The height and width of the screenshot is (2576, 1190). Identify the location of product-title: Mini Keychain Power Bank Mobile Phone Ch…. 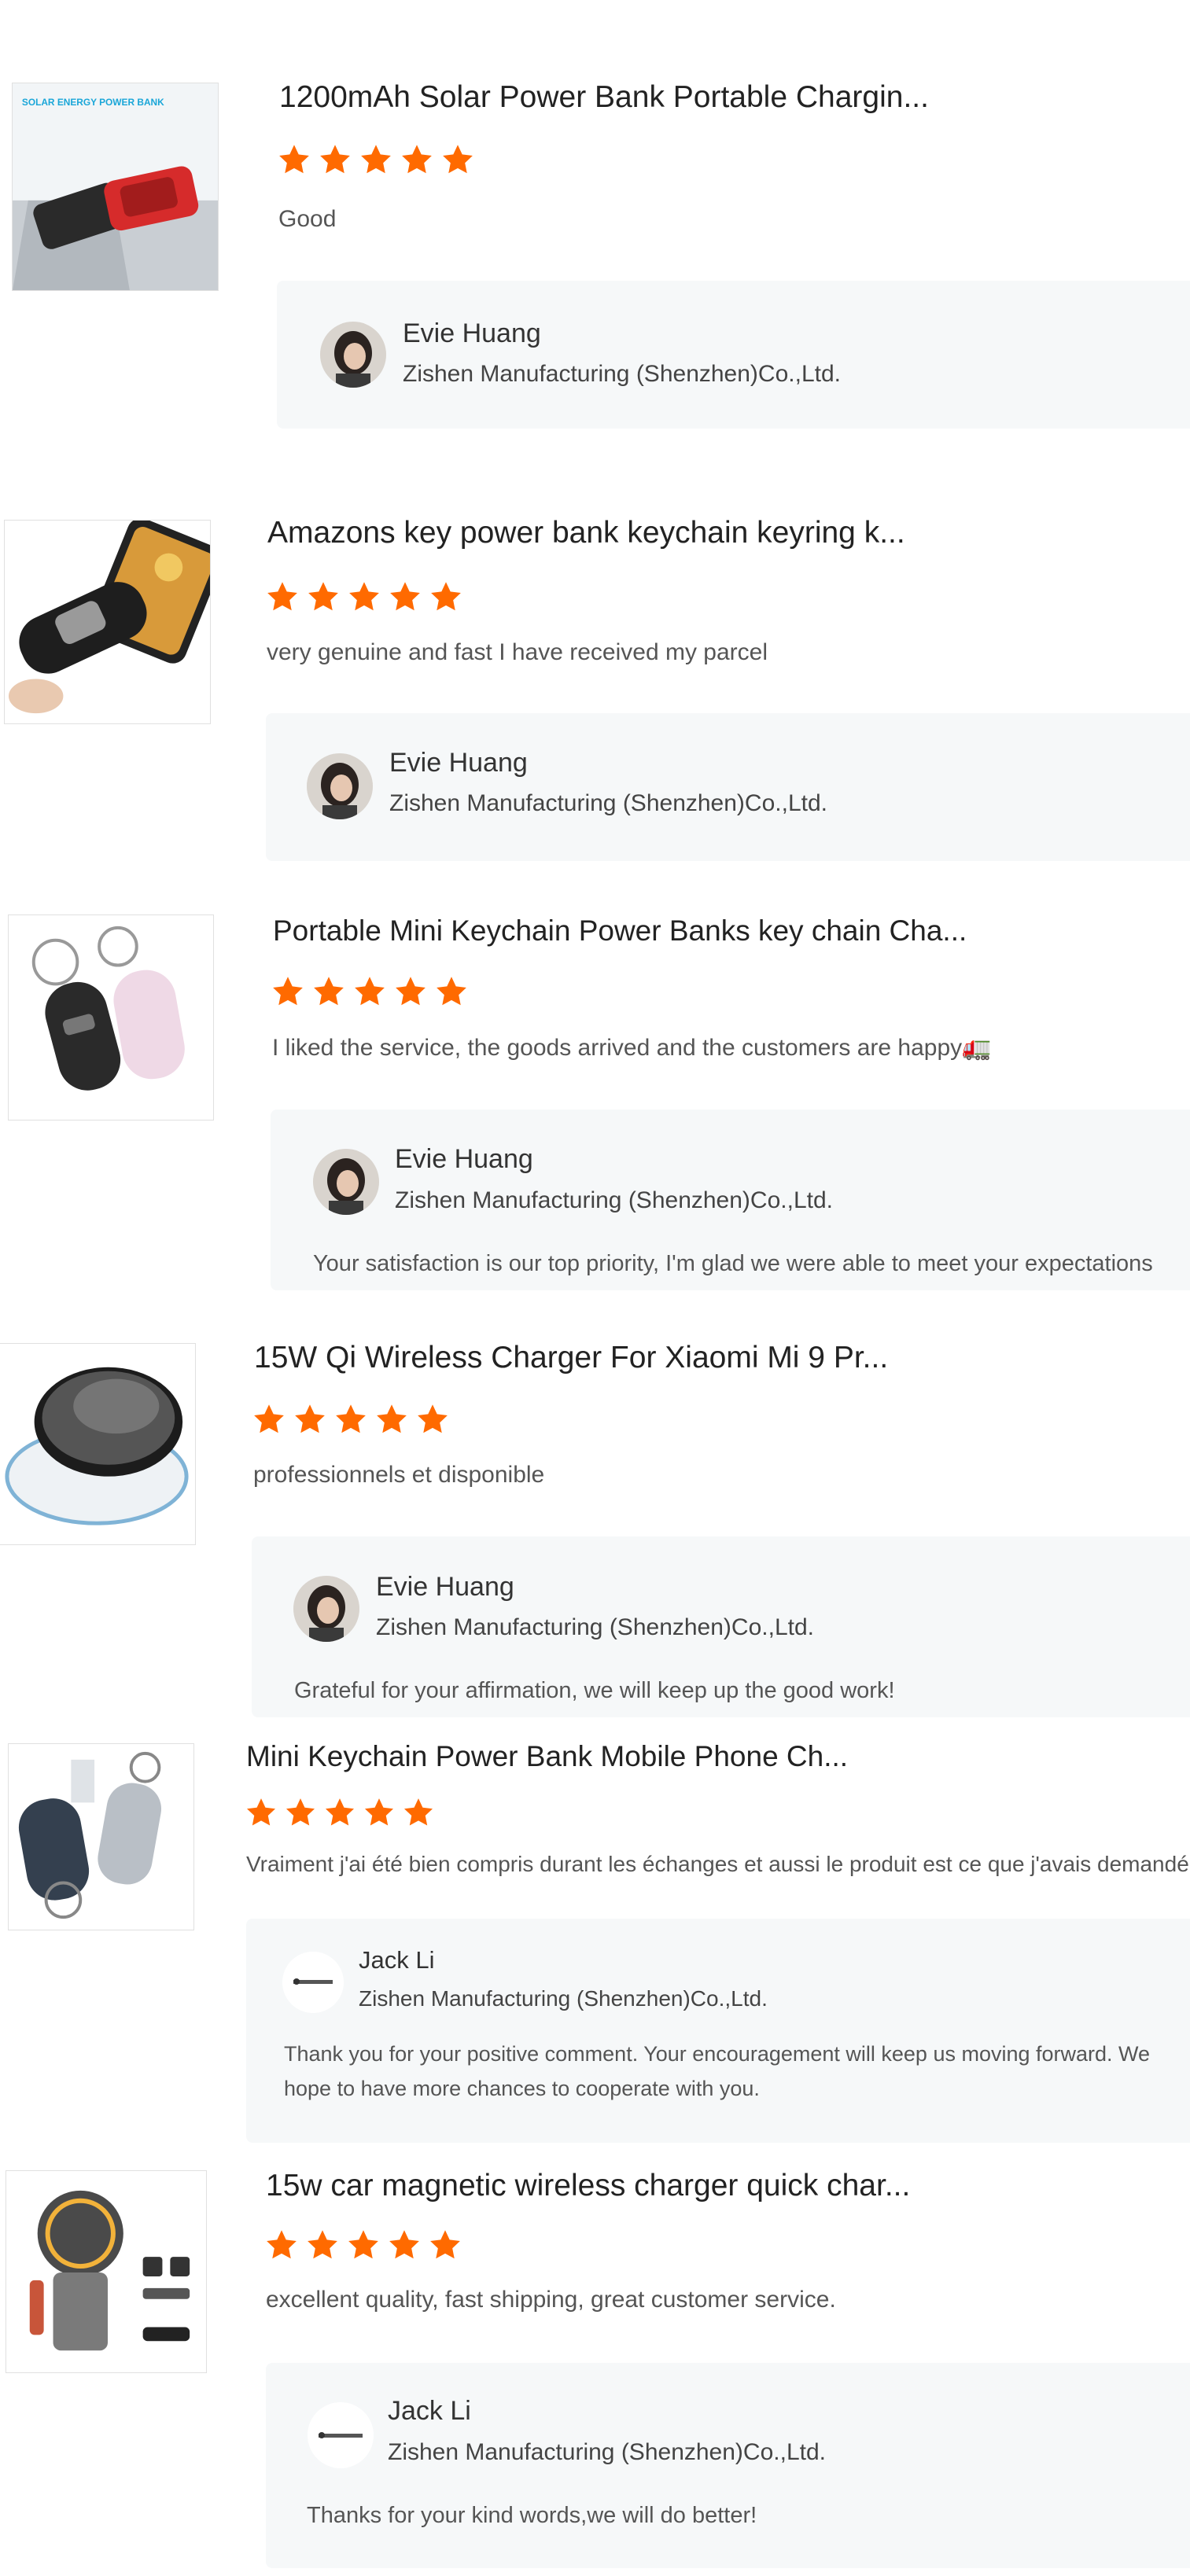
(698, 1757).